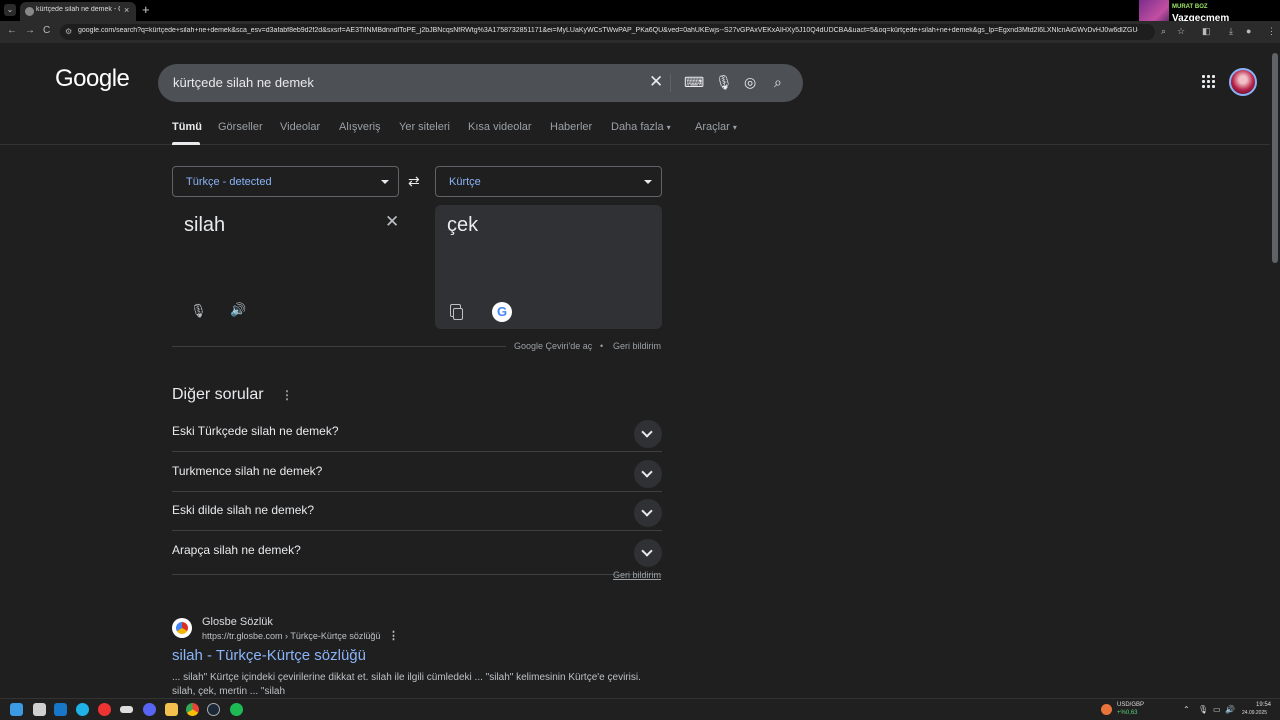 The height and width of the screenshot is (720, 1280). What do you see at coordinates (1263, 705) in the screenshot?
I see `clock-time: 19:54` at bounding box center [1263, 705].